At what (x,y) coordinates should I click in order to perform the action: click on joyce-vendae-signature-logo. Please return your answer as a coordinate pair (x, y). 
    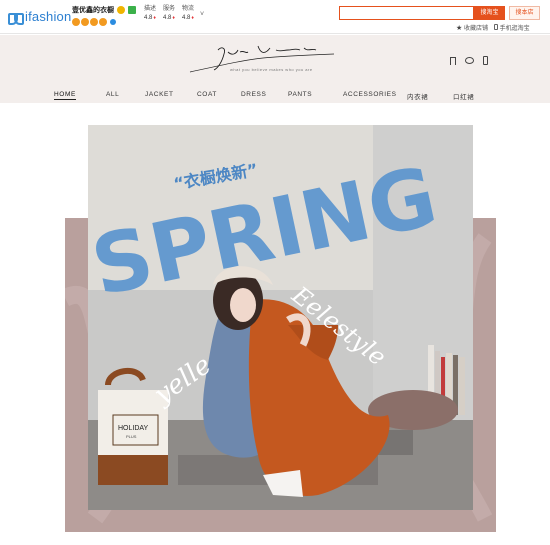
    Looking at the image, I should click on (263, 60).